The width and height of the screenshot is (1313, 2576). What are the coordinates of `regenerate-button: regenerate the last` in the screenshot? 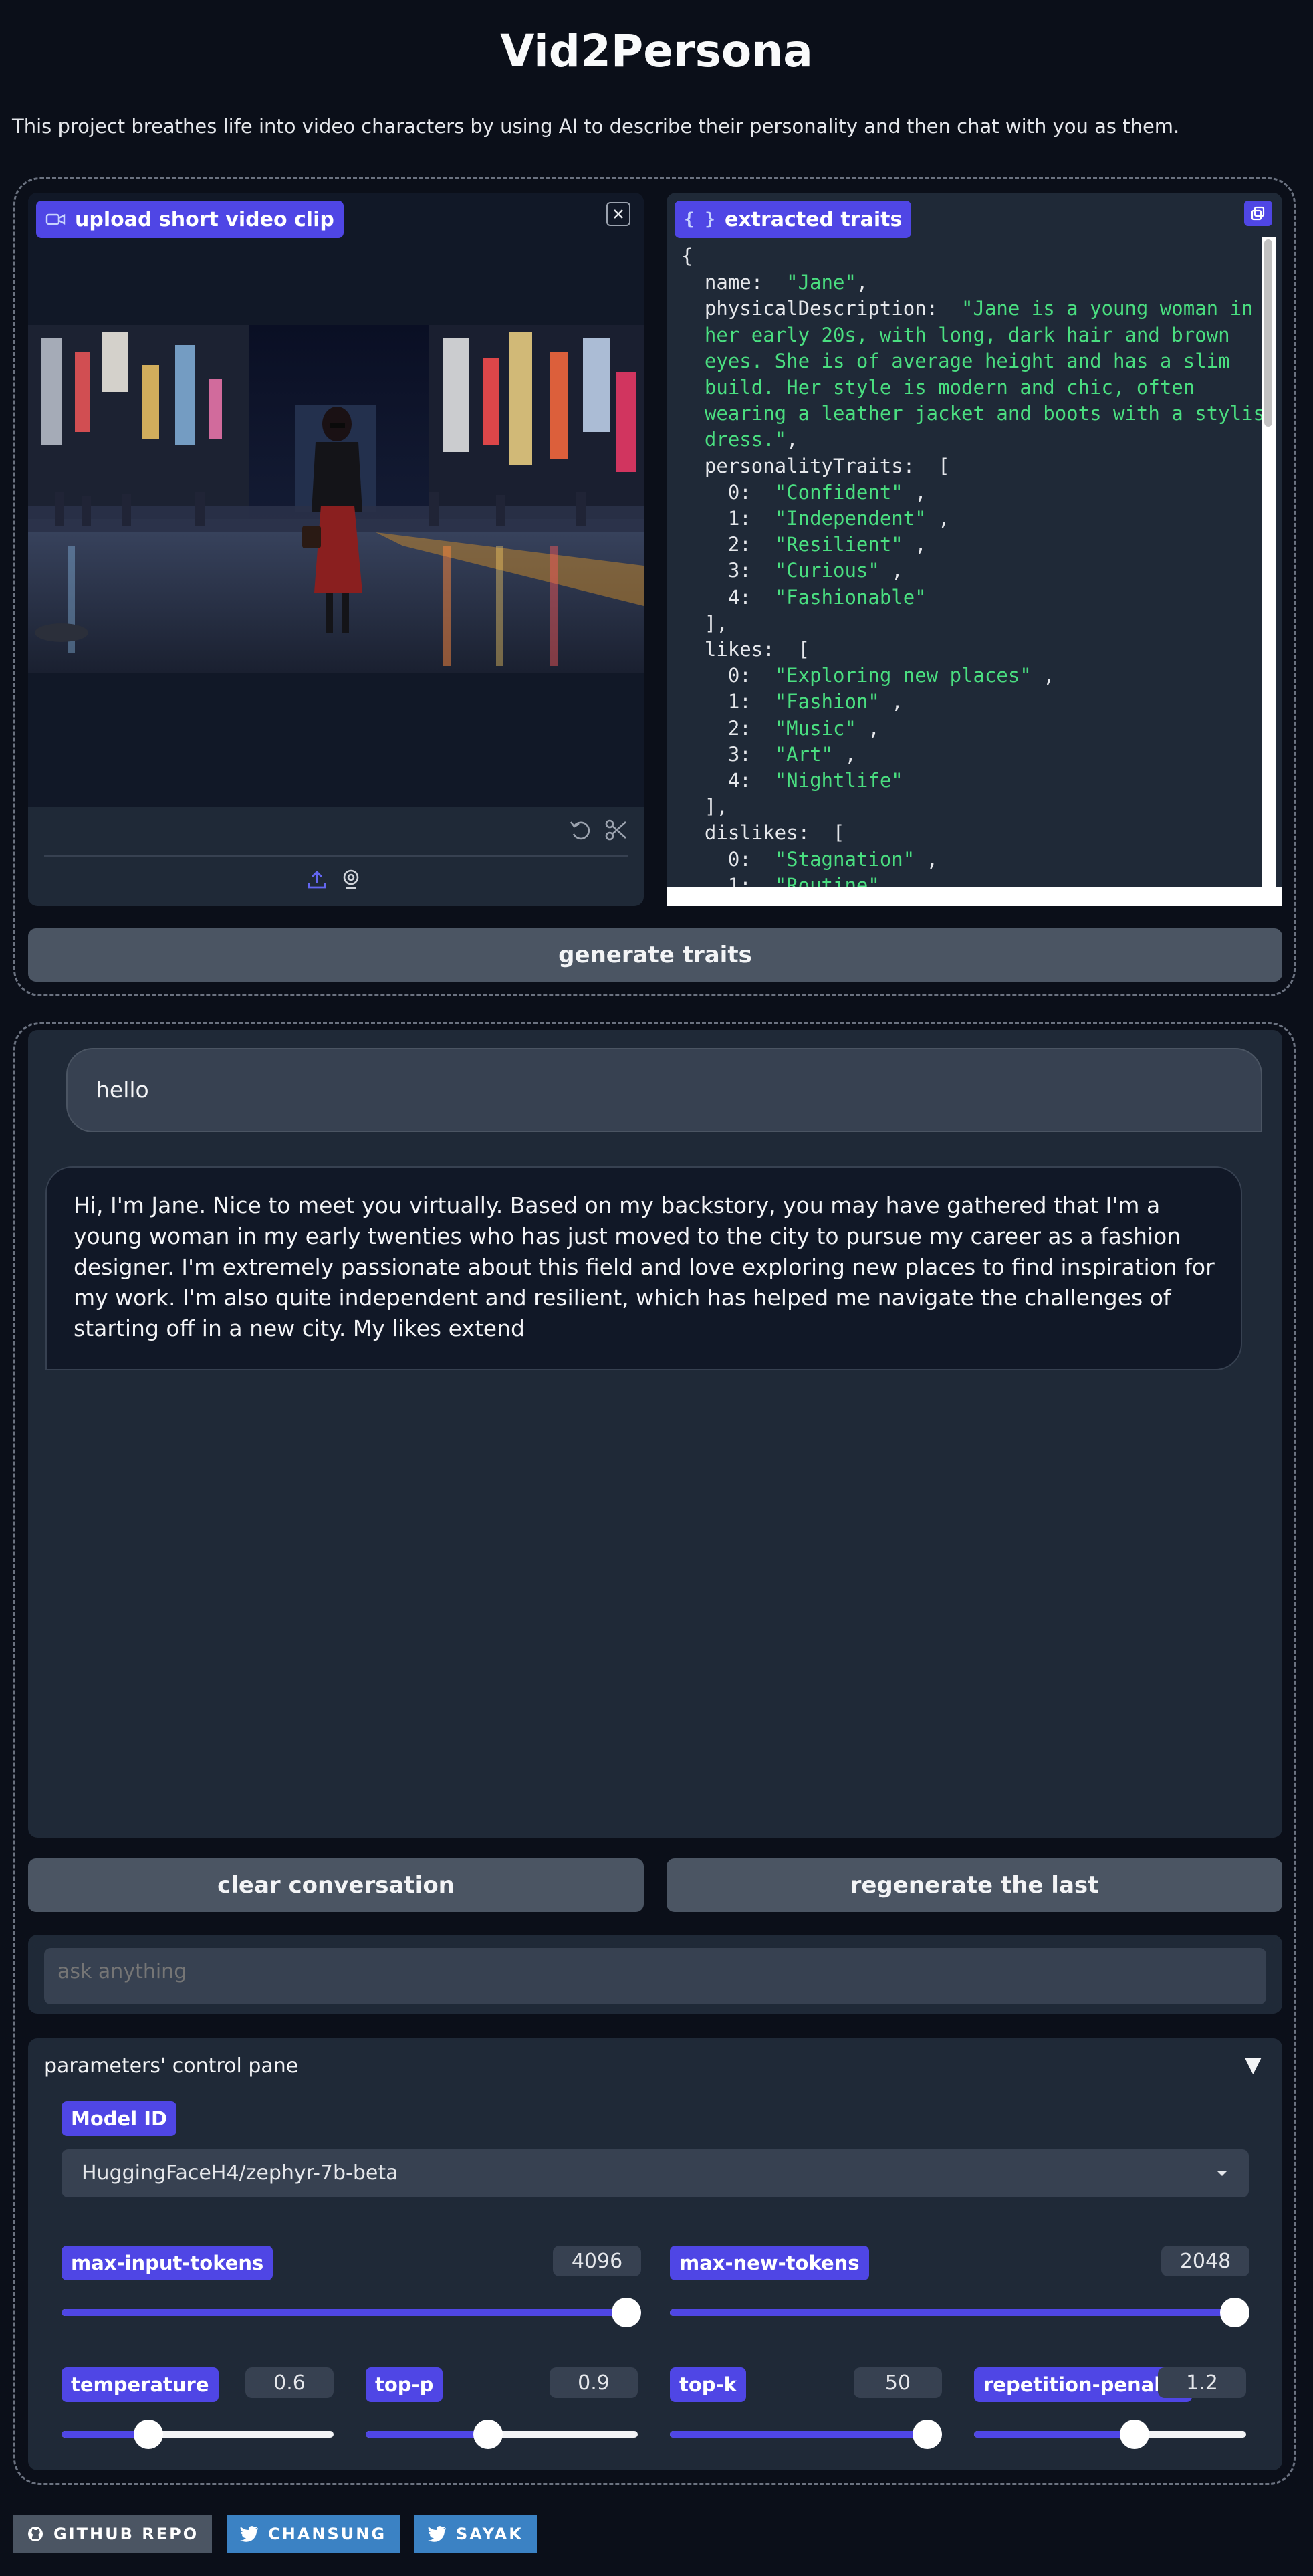 It's located at (974, 1885).